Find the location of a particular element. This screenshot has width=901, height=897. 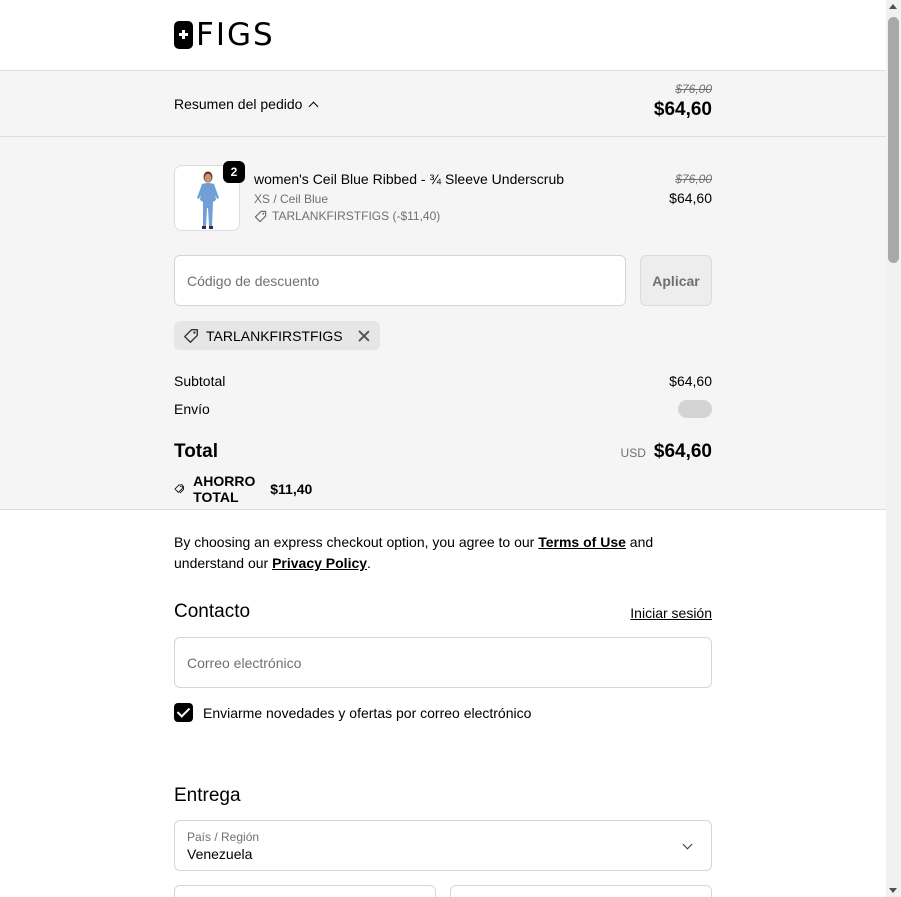

email-field: Correo electrónico is located at coordinates (443, 662).